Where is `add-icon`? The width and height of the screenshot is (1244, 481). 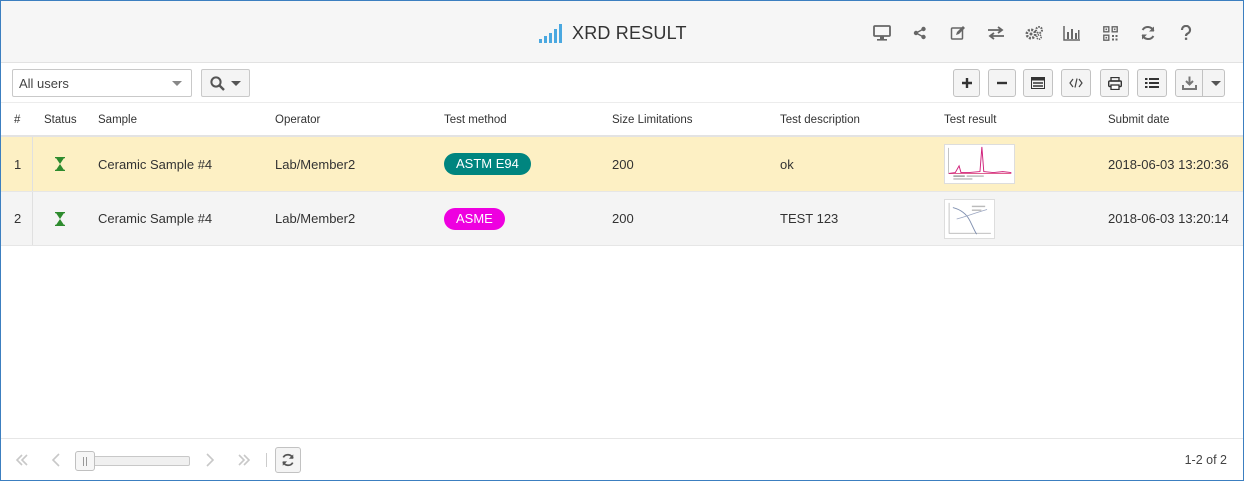
add-icon is located at coordinates (966, 83).